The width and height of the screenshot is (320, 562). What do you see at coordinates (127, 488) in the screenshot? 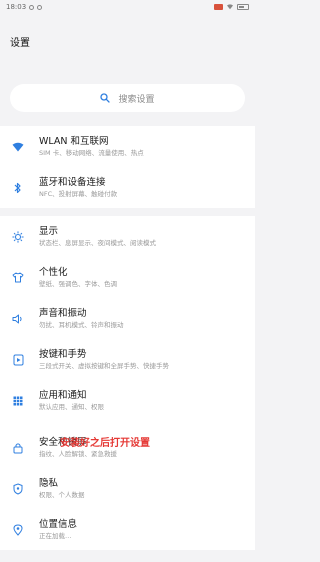
I see `settings-item-privacy: 隐私 权限、个人数据` at bounding box center [127, 488].